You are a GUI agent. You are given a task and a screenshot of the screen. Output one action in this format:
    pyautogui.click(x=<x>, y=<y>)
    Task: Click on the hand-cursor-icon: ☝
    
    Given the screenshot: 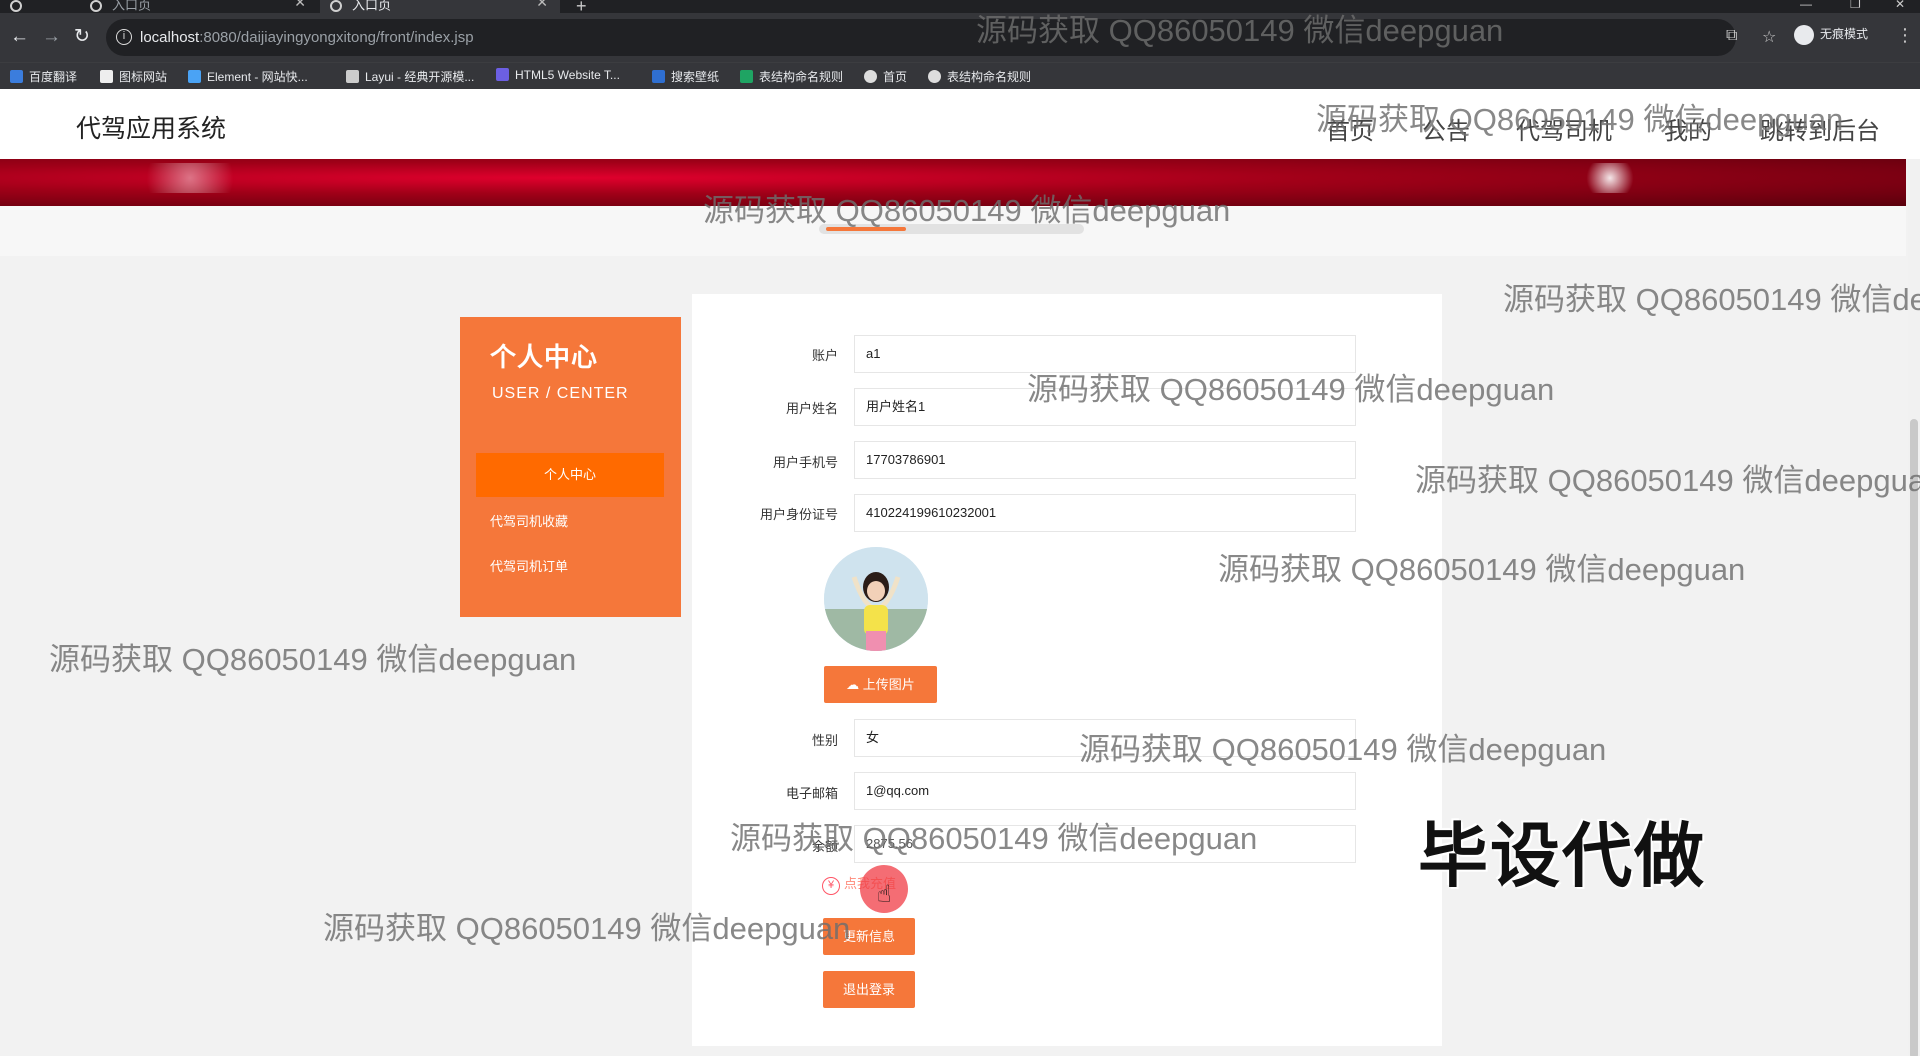 What is the action you would take?
    pyautogui.click(x=884, y=894)
    